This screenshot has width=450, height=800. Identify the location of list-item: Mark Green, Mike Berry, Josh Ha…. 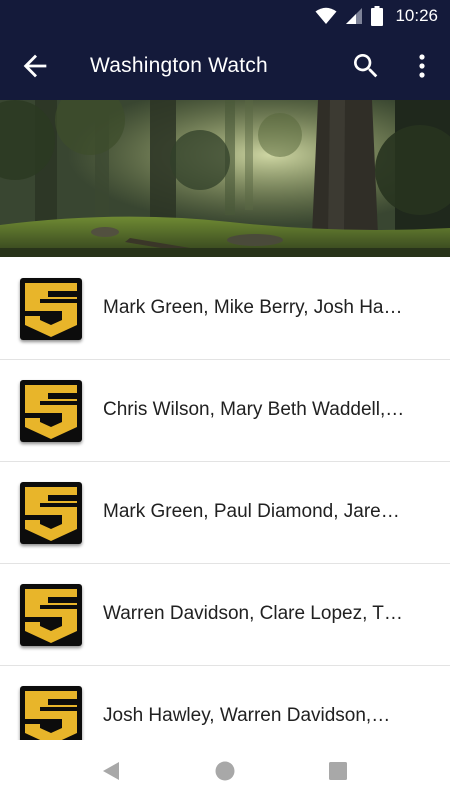
(225, 308).